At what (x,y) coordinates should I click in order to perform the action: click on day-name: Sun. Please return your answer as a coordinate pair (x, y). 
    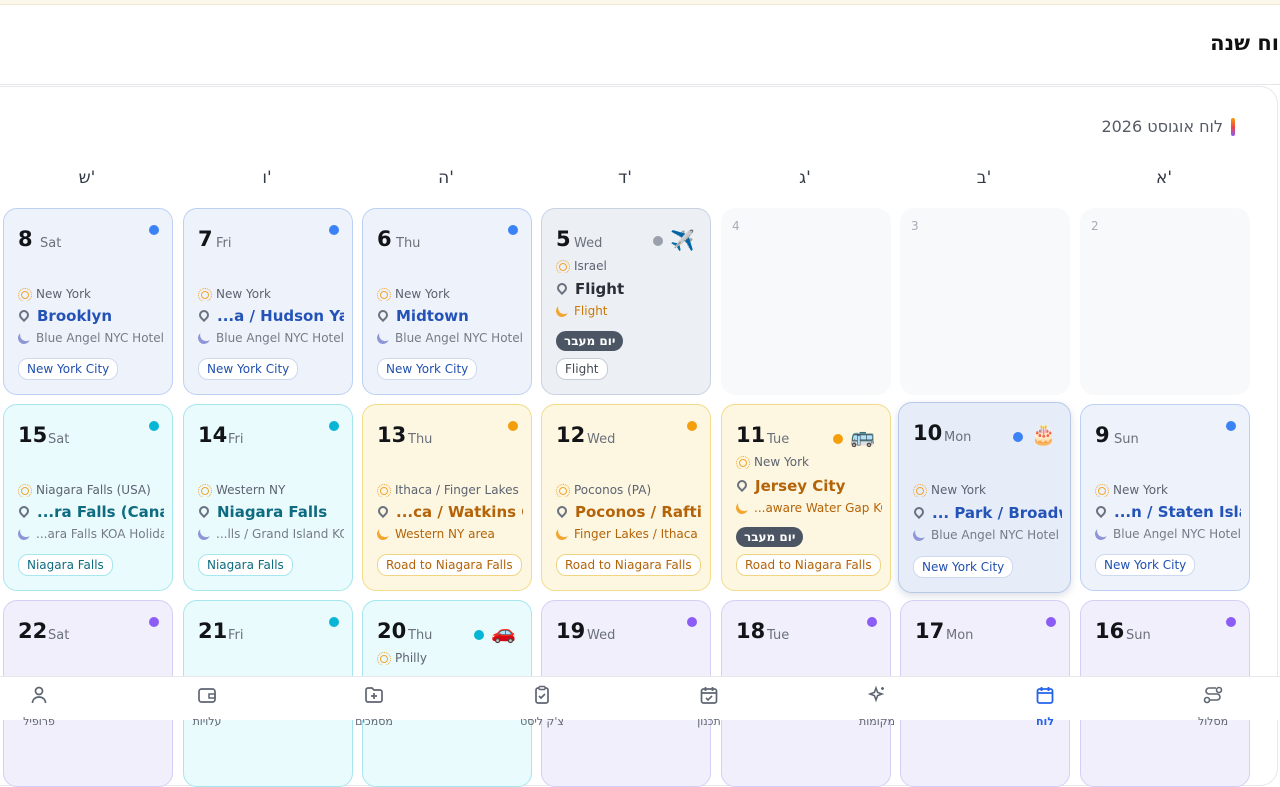
    Looking at the image, I should click on (1138, 635).